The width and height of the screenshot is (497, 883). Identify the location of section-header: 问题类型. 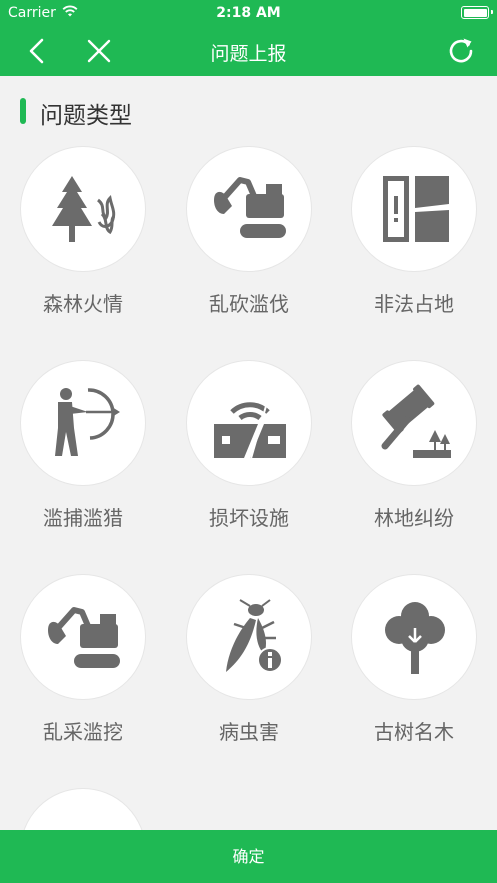
(248, 111).